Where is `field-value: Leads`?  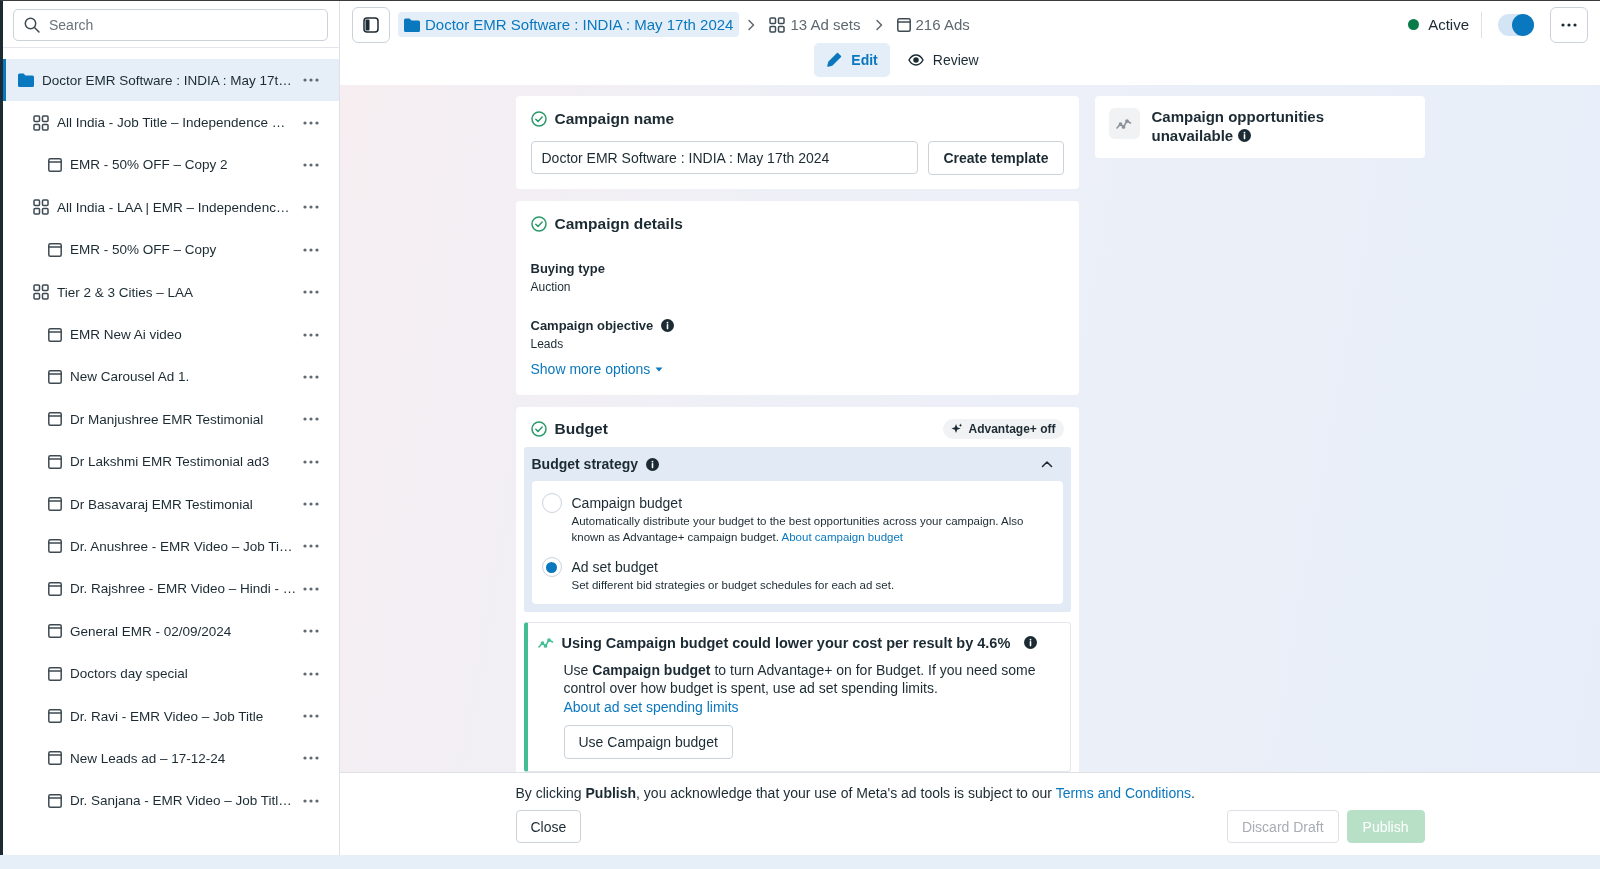 field-value: Leads is located at coordinates (547, 344).